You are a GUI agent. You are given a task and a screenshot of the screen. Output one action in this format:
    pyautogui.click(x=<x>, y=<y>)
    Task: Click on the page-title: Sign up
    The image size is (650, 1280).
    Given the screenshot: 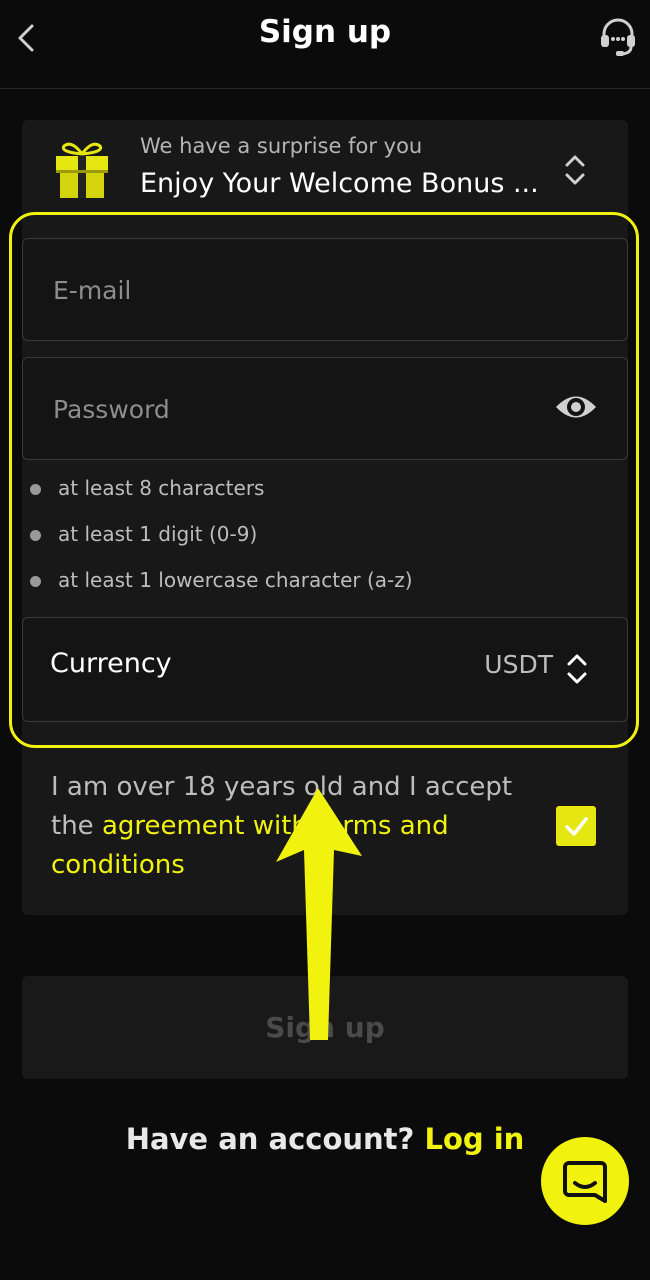 What is the action you would take?
    pyautogui.click(x=325, y=32)
    